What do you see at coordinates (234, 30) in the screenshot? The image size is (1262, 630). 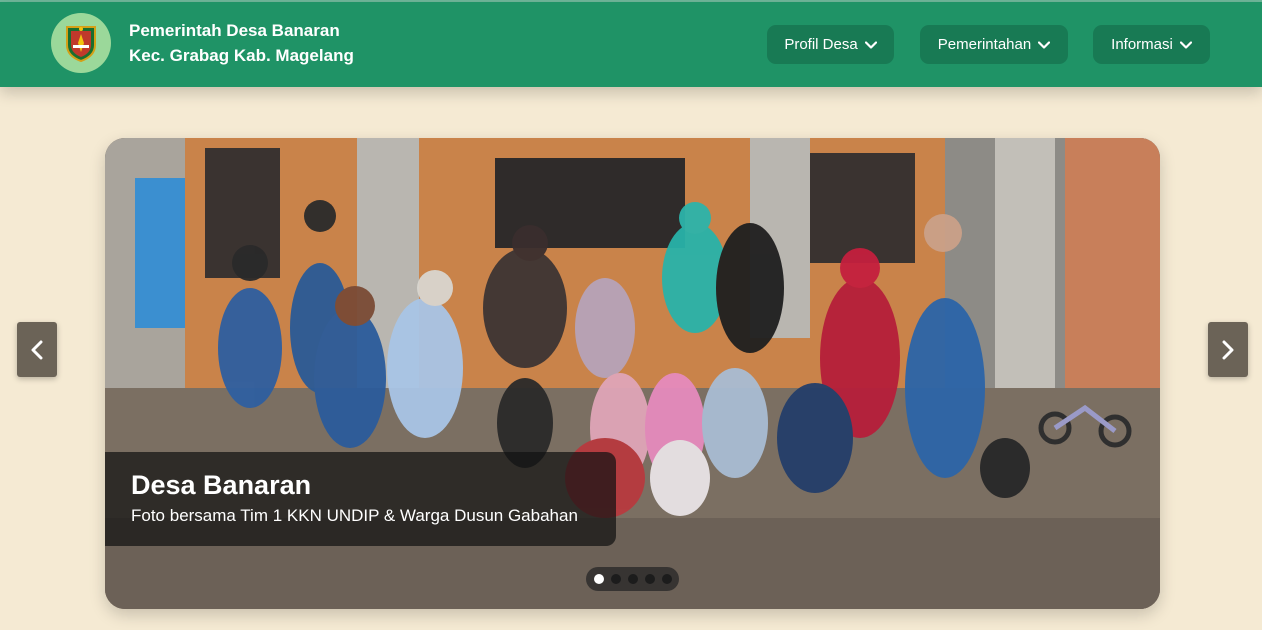 I see `brand-line-1: Pemerintah Desa Banaran` at bounding box center [234, 30].